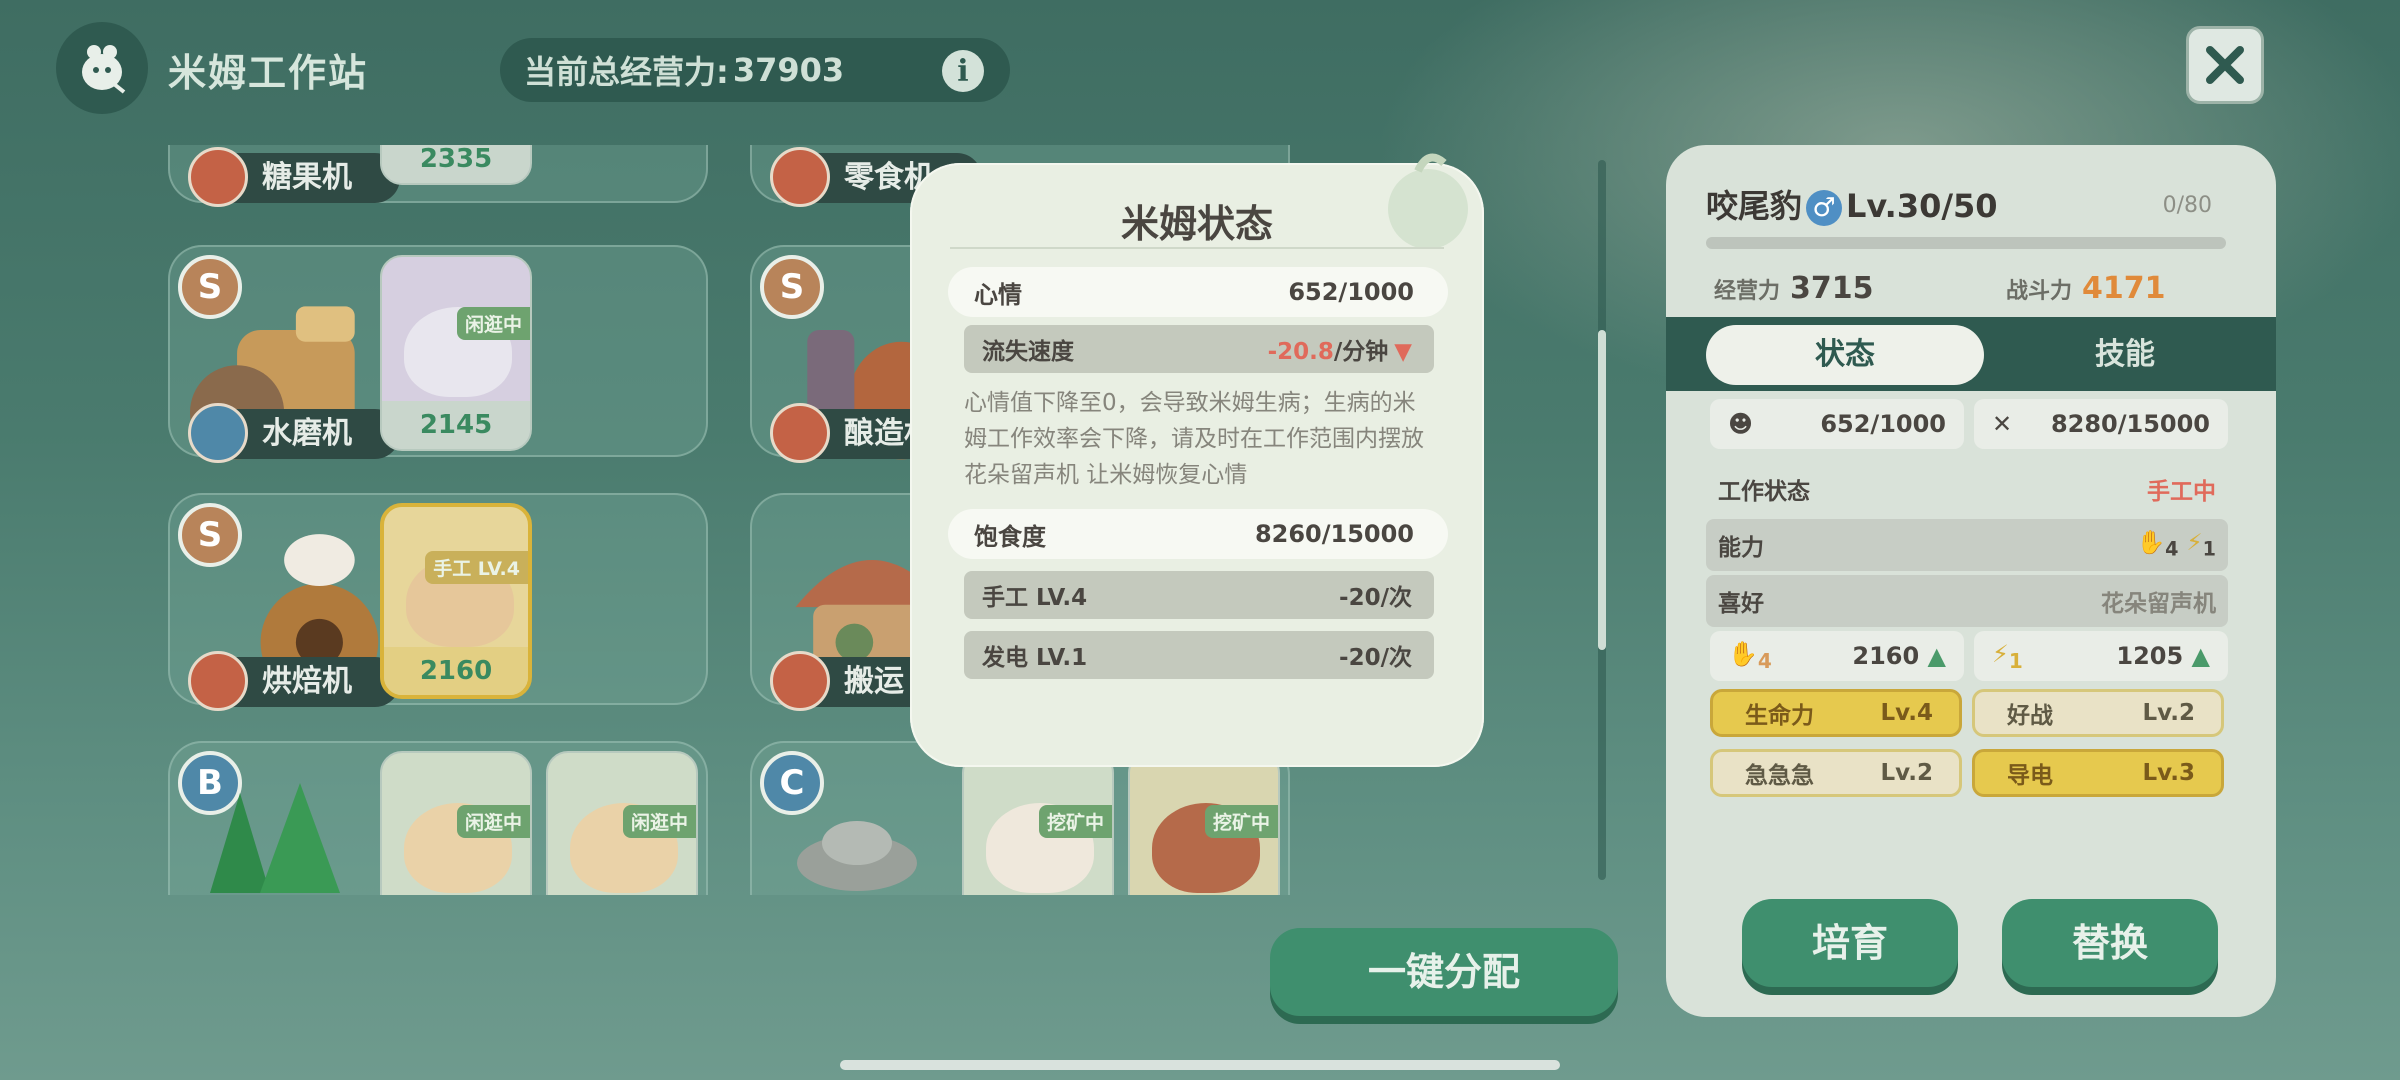 The height and width of the screenshot is (1080, 2400). I want to click on divider, so click(1197, 248).